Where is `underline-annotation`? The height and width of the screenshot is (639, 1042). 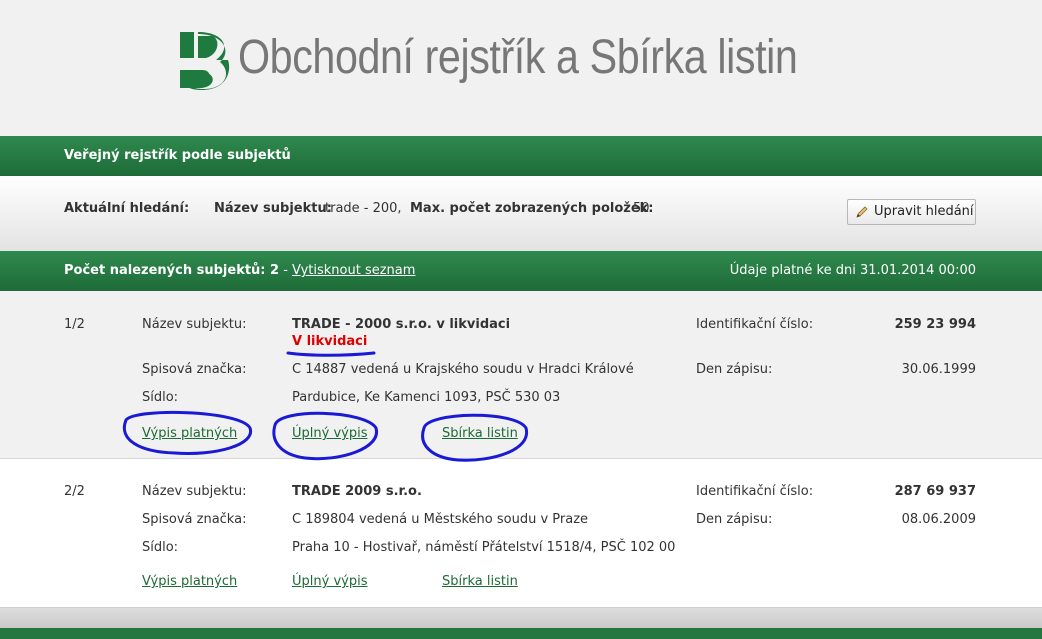 underline-annotation is located at coordinates (331, 354).